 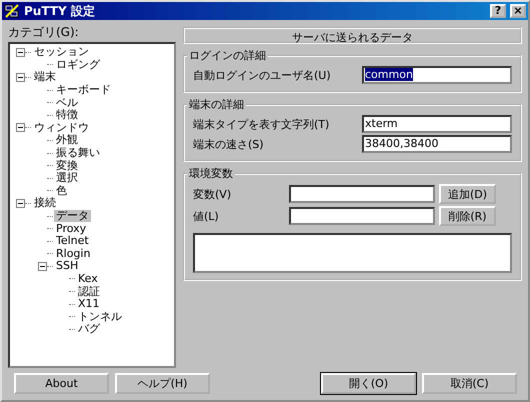 What do you see at coordinates (67, 140) in the screenshot?
I see `tree-item: 外観` at bounding box center [67, 140].